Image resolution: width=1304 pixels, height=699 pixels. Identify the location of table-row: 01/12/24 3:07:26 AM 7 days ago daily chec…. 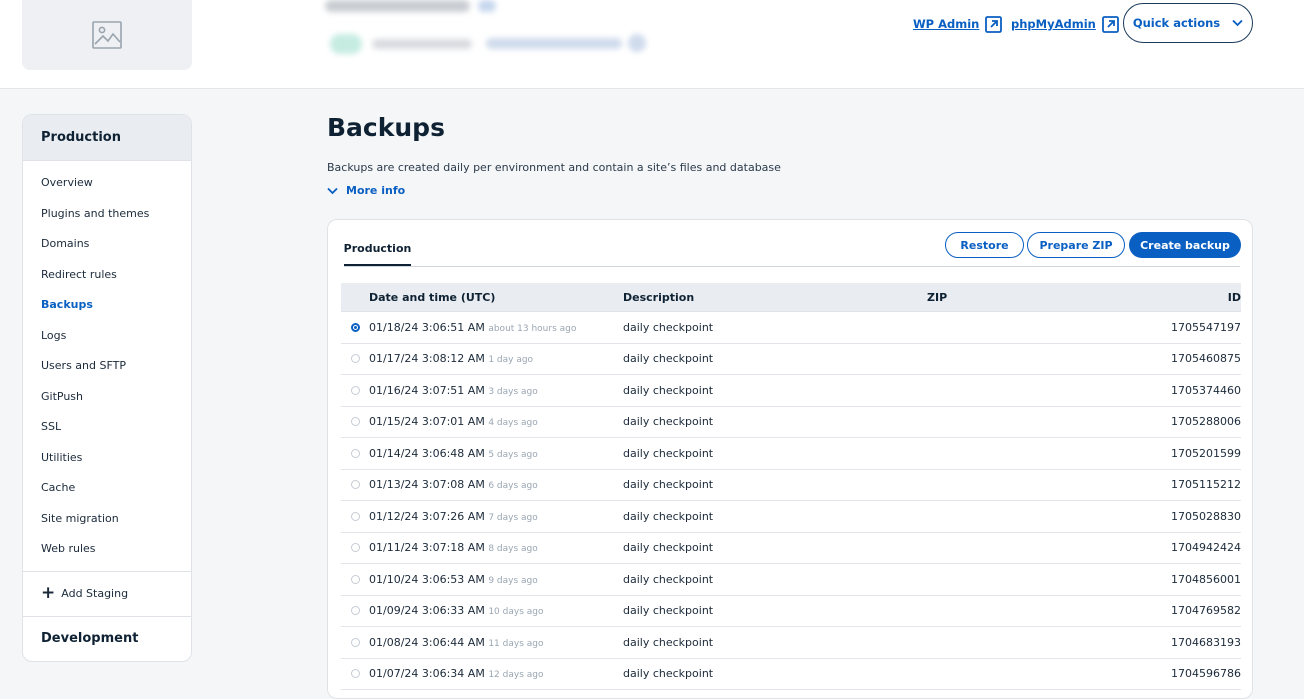
(791, 517).